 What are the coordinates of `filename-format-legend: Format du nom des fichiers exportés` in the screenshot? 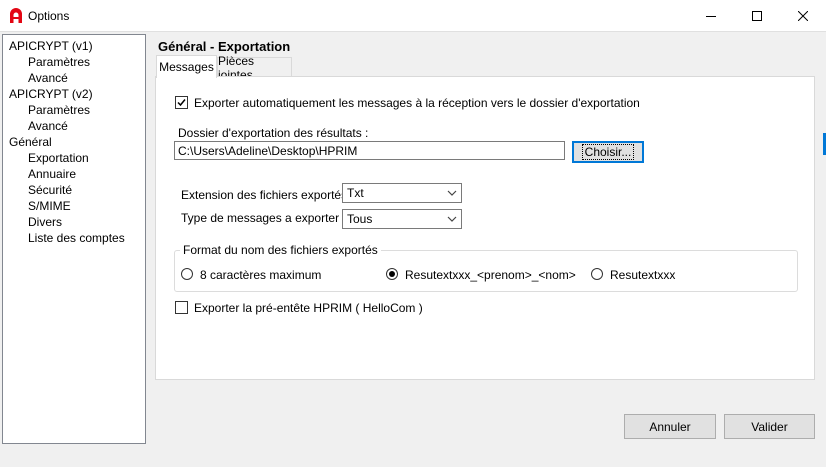 It's located at (280, 250).